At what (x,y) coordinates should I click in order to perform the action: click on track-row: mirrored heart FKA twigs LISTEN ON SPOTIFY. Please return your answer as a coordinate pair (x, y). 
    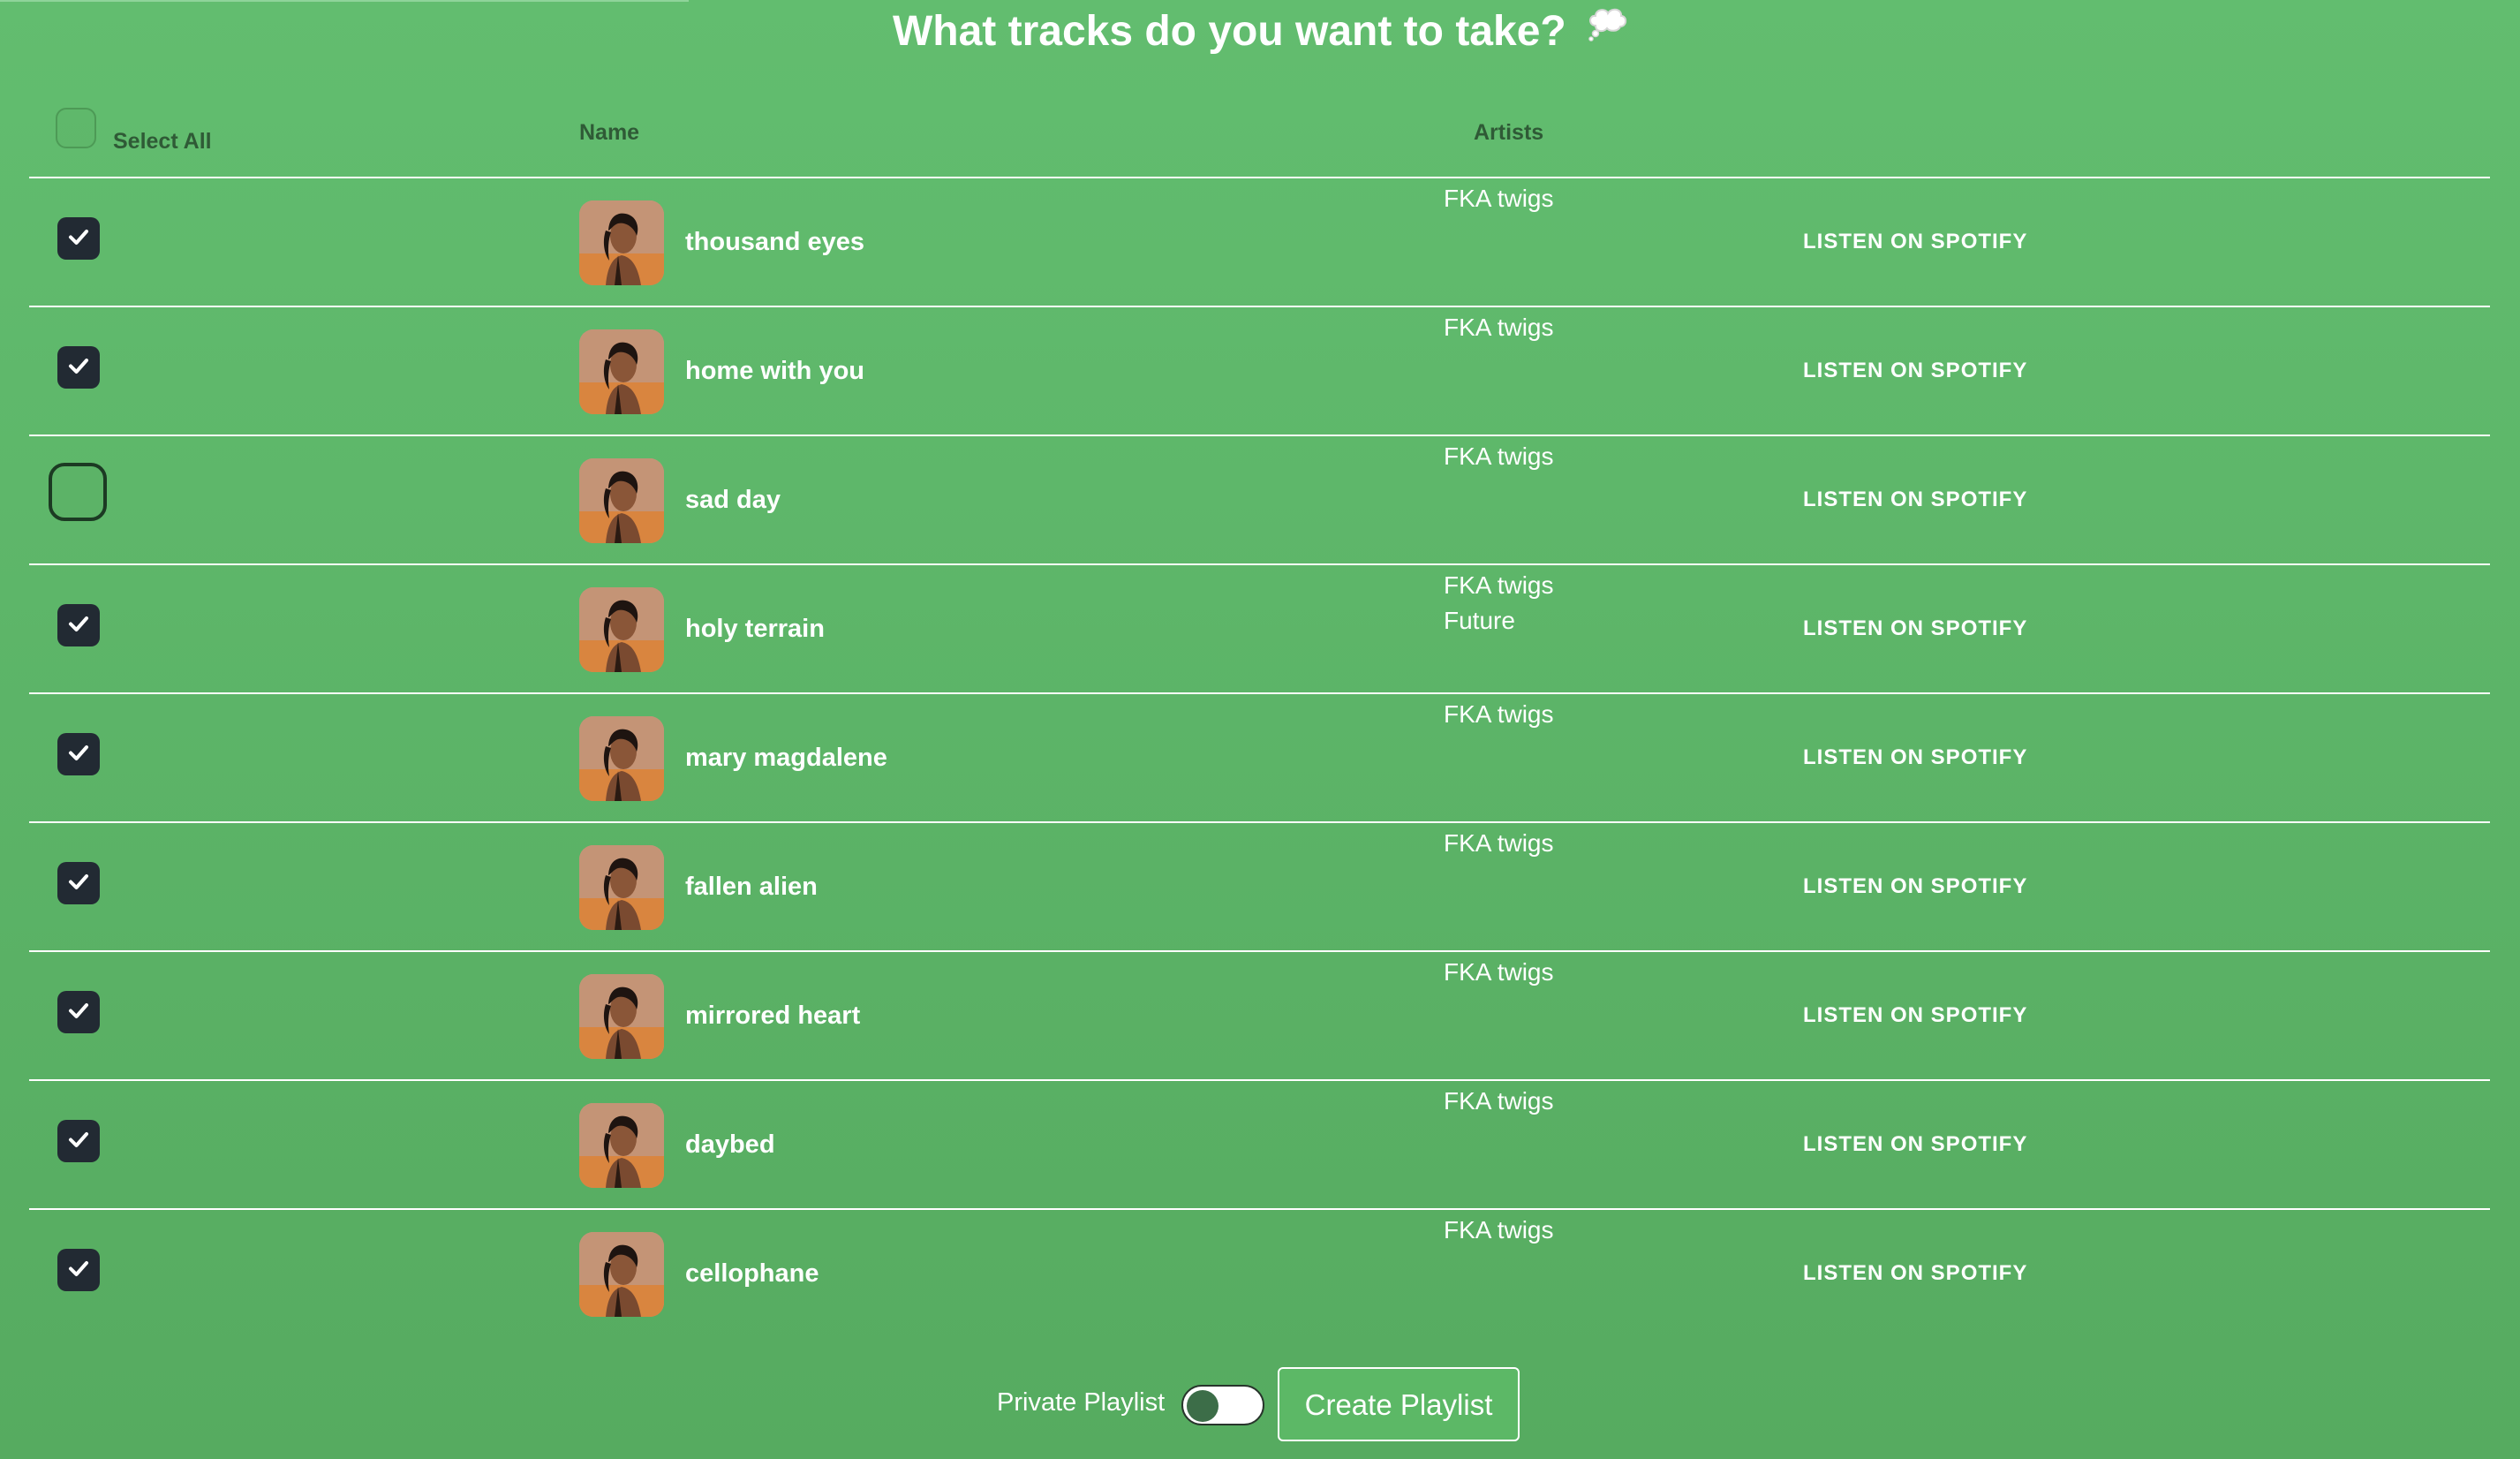
    Looking at the image, I should click on (1259, 1016).